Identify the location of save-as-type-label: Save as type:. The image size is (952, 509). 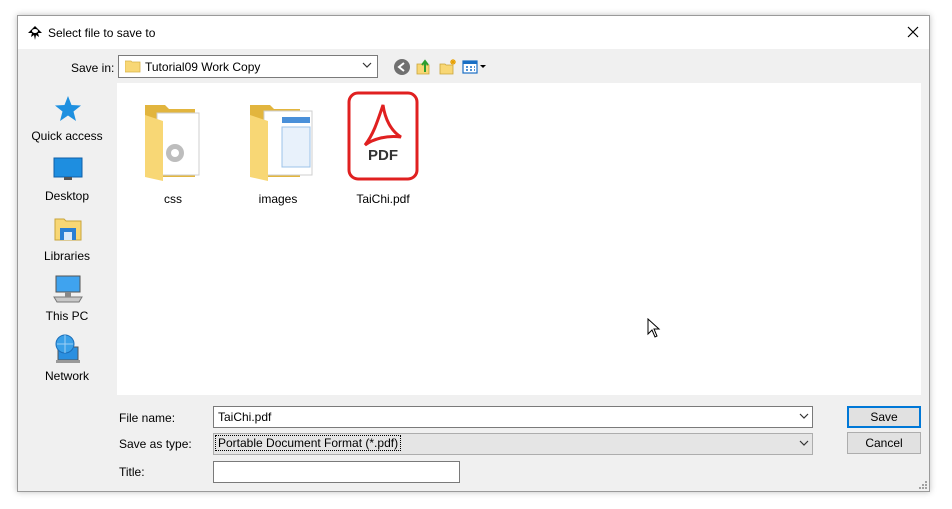
(155, 444).